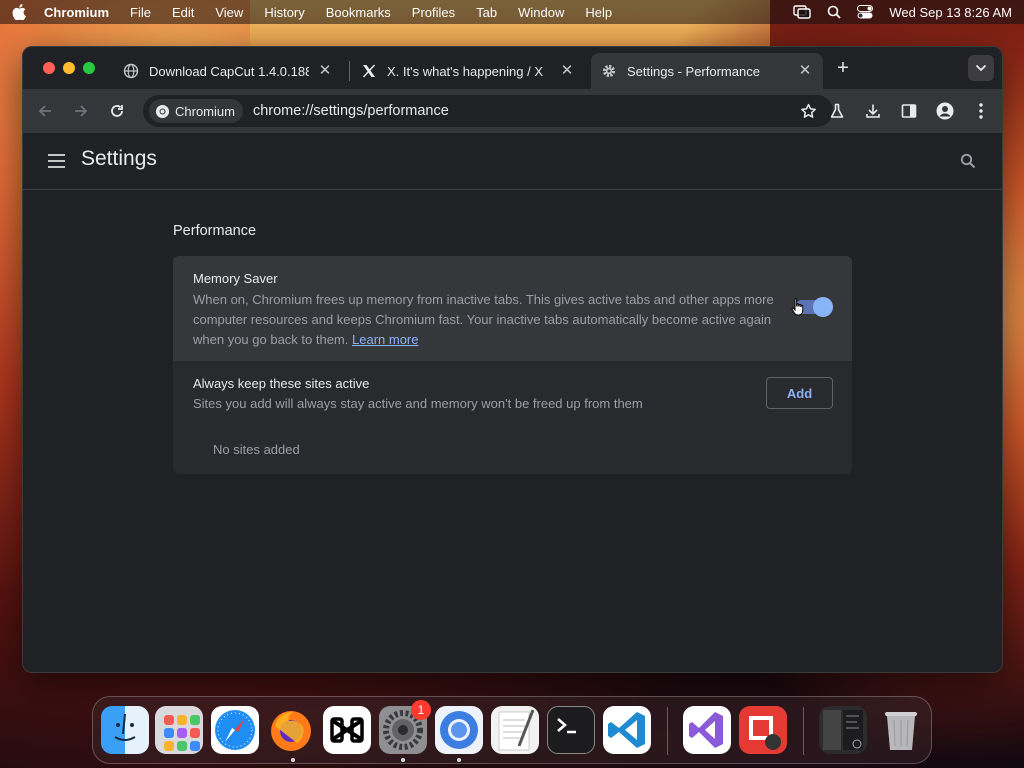  I want to click on chromium-icon, so click(459, 730).